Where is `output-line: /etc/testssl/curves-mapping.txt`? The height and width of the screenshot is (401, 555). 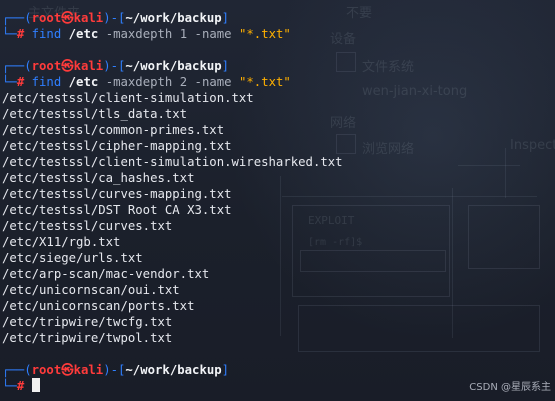
output-line: /etc/testssl/curves-mapping.txt is located at coordinates (117, 194).